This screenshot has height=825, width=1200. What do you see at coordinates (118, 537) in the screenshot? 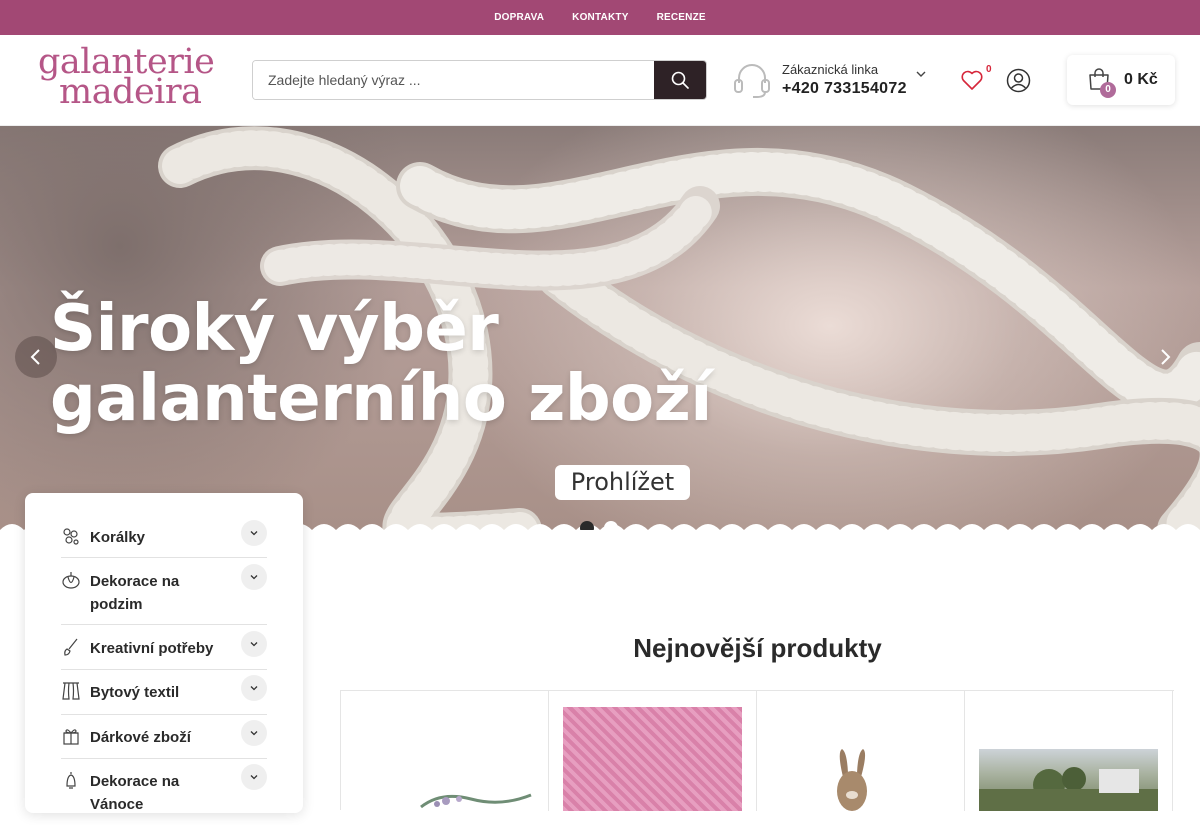
I see `category-label: Korálky` at bounding box center [118, 537].